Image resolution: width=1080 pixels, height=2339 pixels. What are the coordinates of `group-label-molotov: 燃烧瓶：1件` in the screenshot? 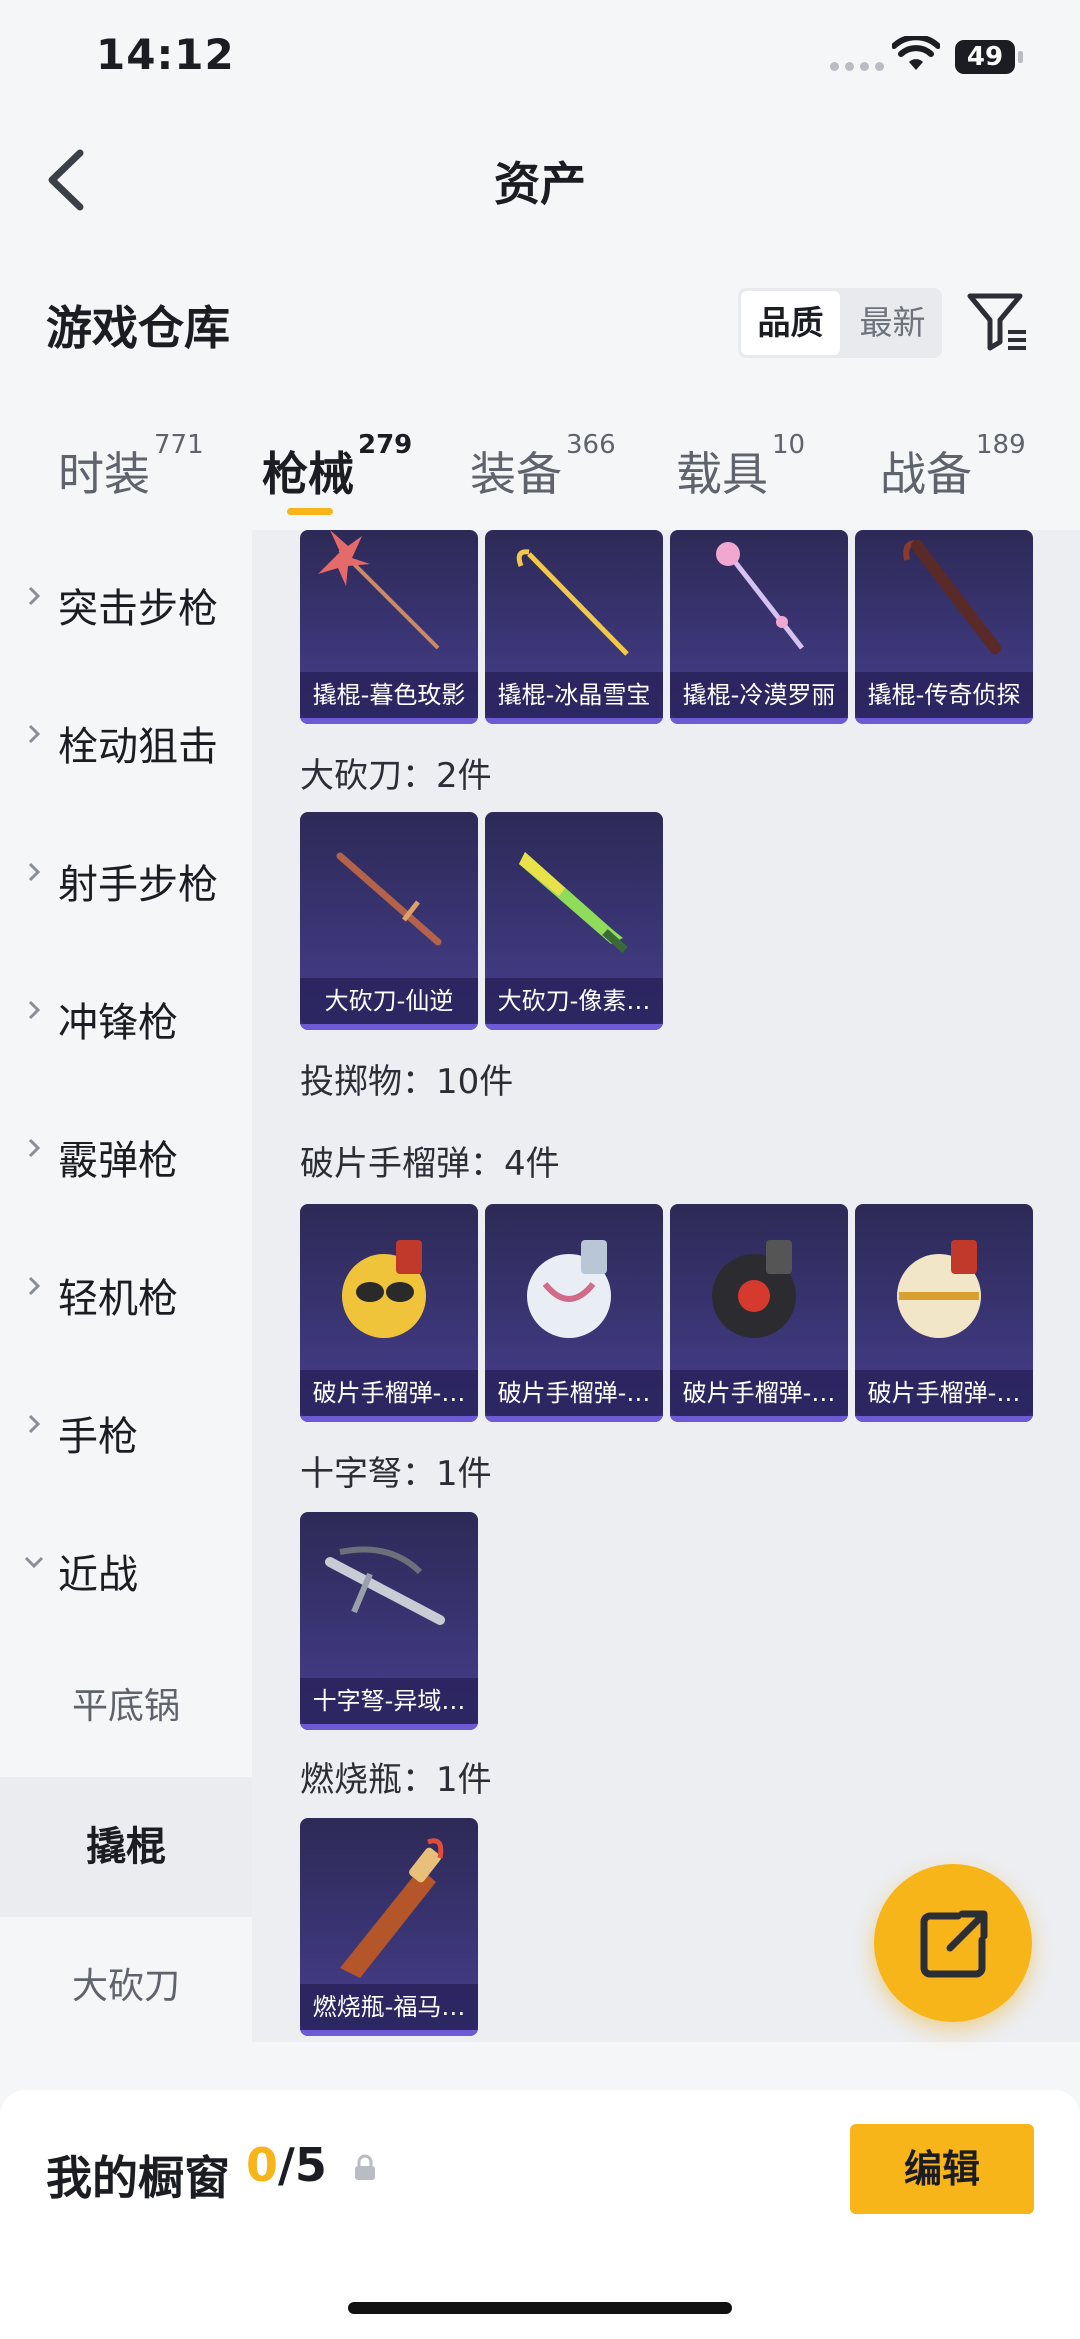 It's located at (396, 1780).